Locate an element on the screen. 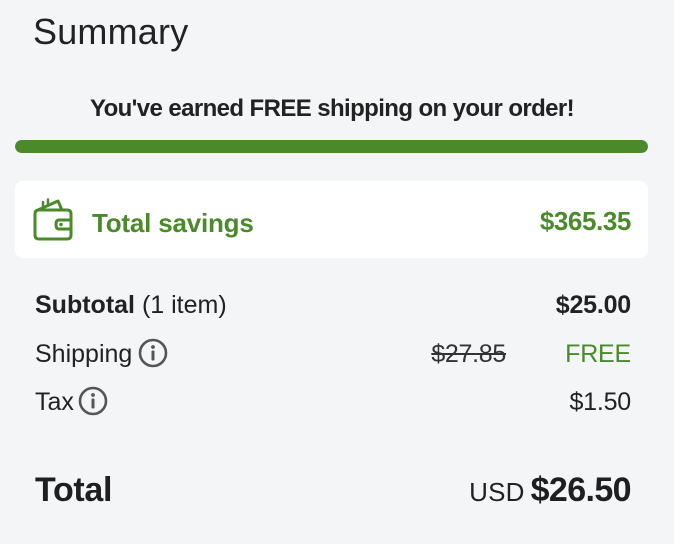 Image resolution: width=674 pixels, height=544 pixels. shipping-label-group: Shipping is located at coordinates (101, 354).